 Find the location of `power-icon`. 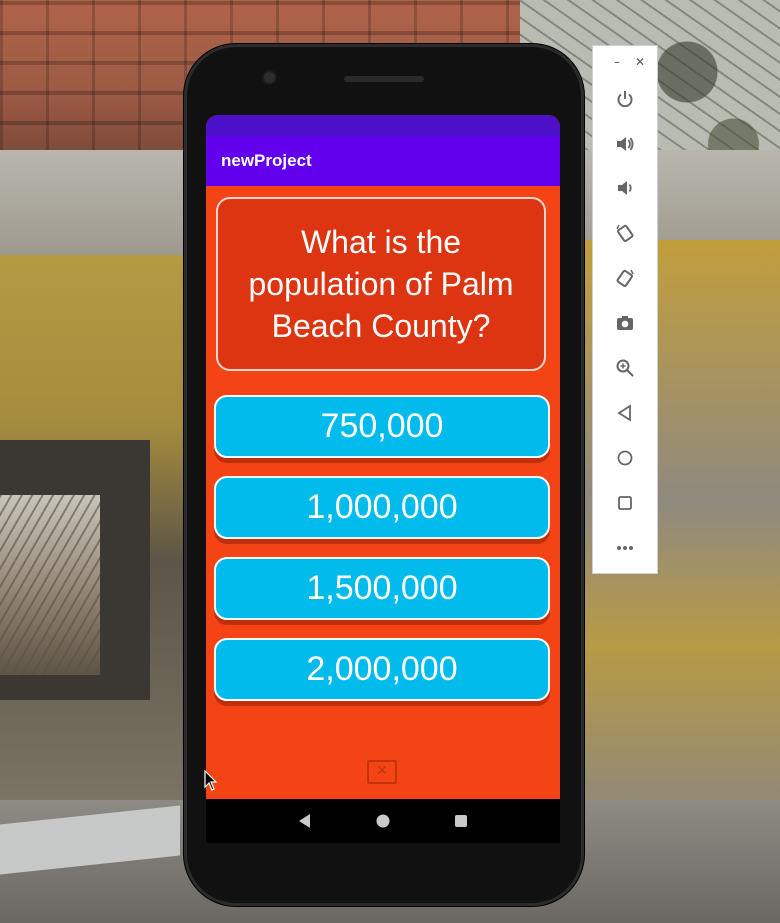

power-icon is located at coordinates (625, 99).